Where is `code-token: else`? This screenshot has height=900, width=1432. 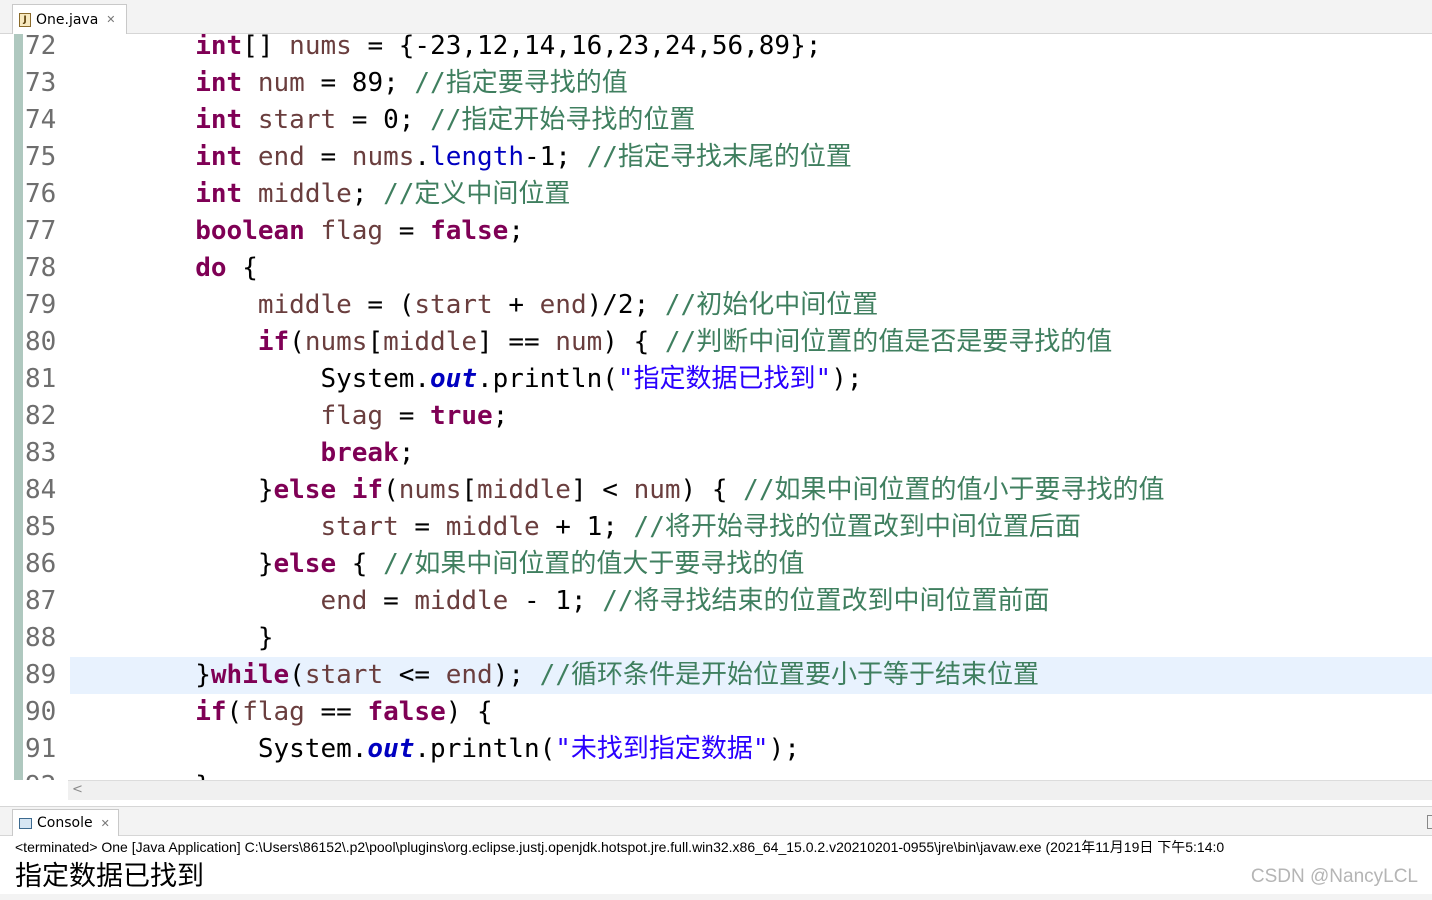
code-token: else is located at coordinates (305, 490).